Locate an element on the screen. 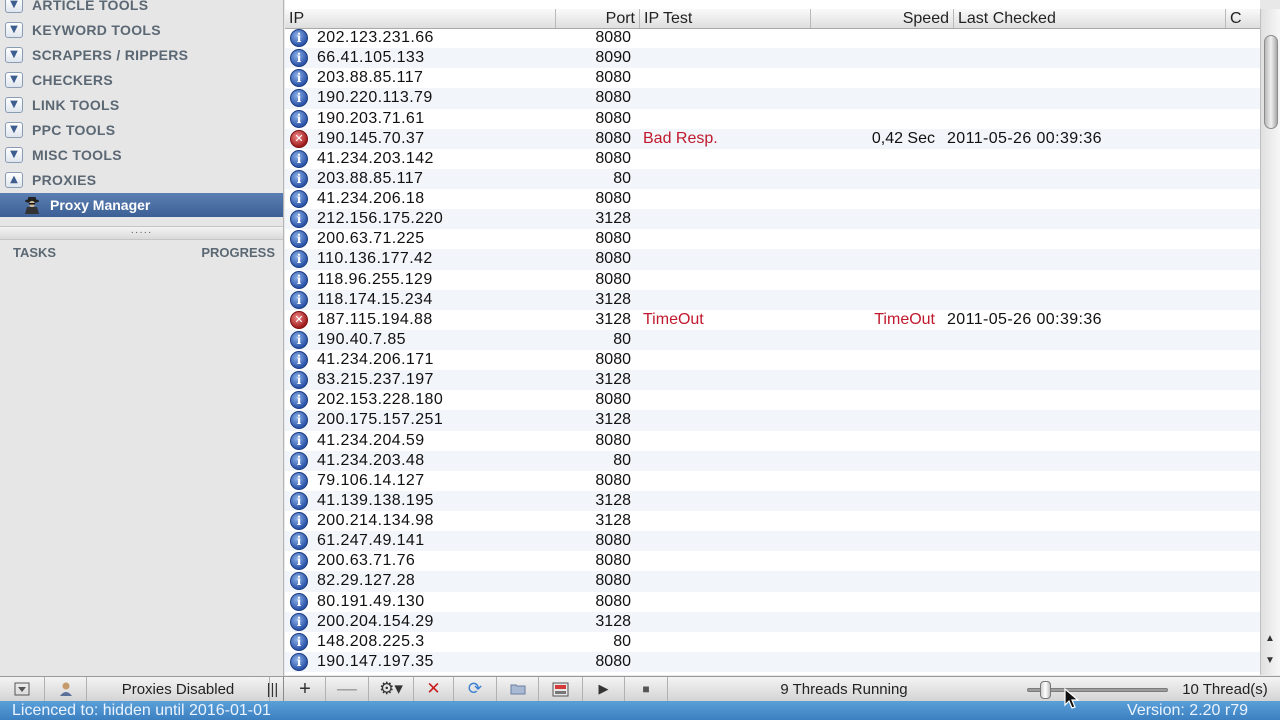  thread-slider-knob is located at coordinates (1045, 690).